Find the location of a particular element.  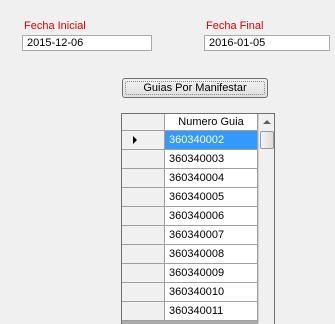

end-date-label: Fecha Final is located at coordinates (235, 26).